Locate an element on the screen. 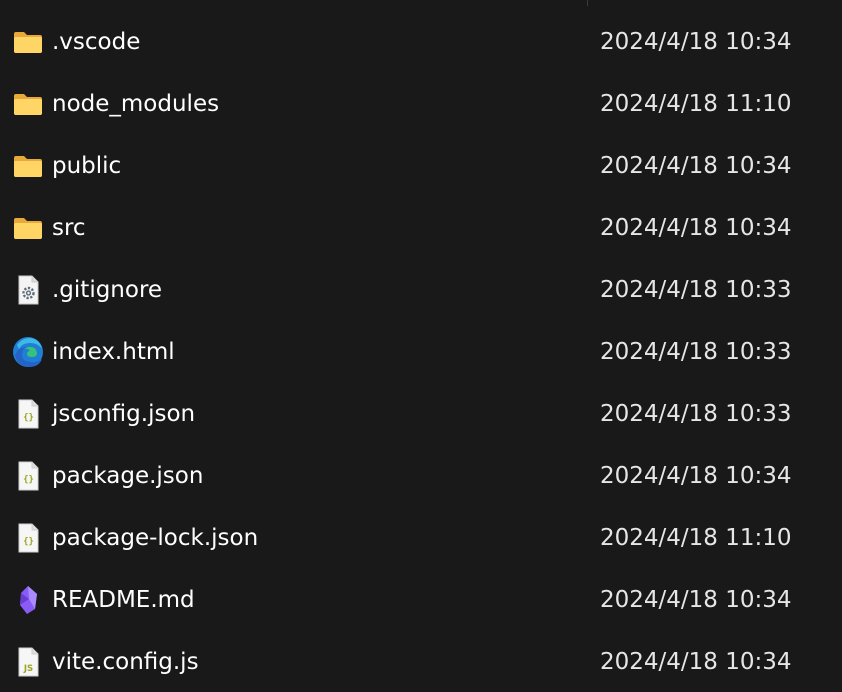  file-name: node_modules is located at coordinates (135, 104).